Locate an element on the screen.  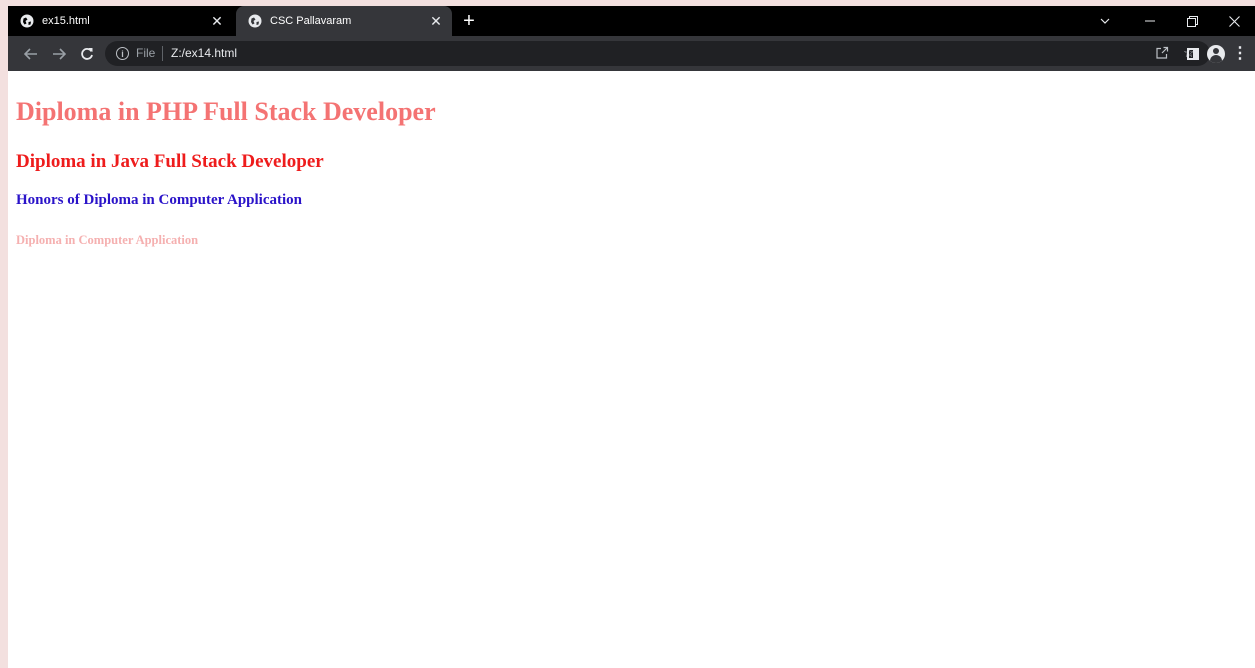
side-panel-icon is located at coordinates (1193, 54).